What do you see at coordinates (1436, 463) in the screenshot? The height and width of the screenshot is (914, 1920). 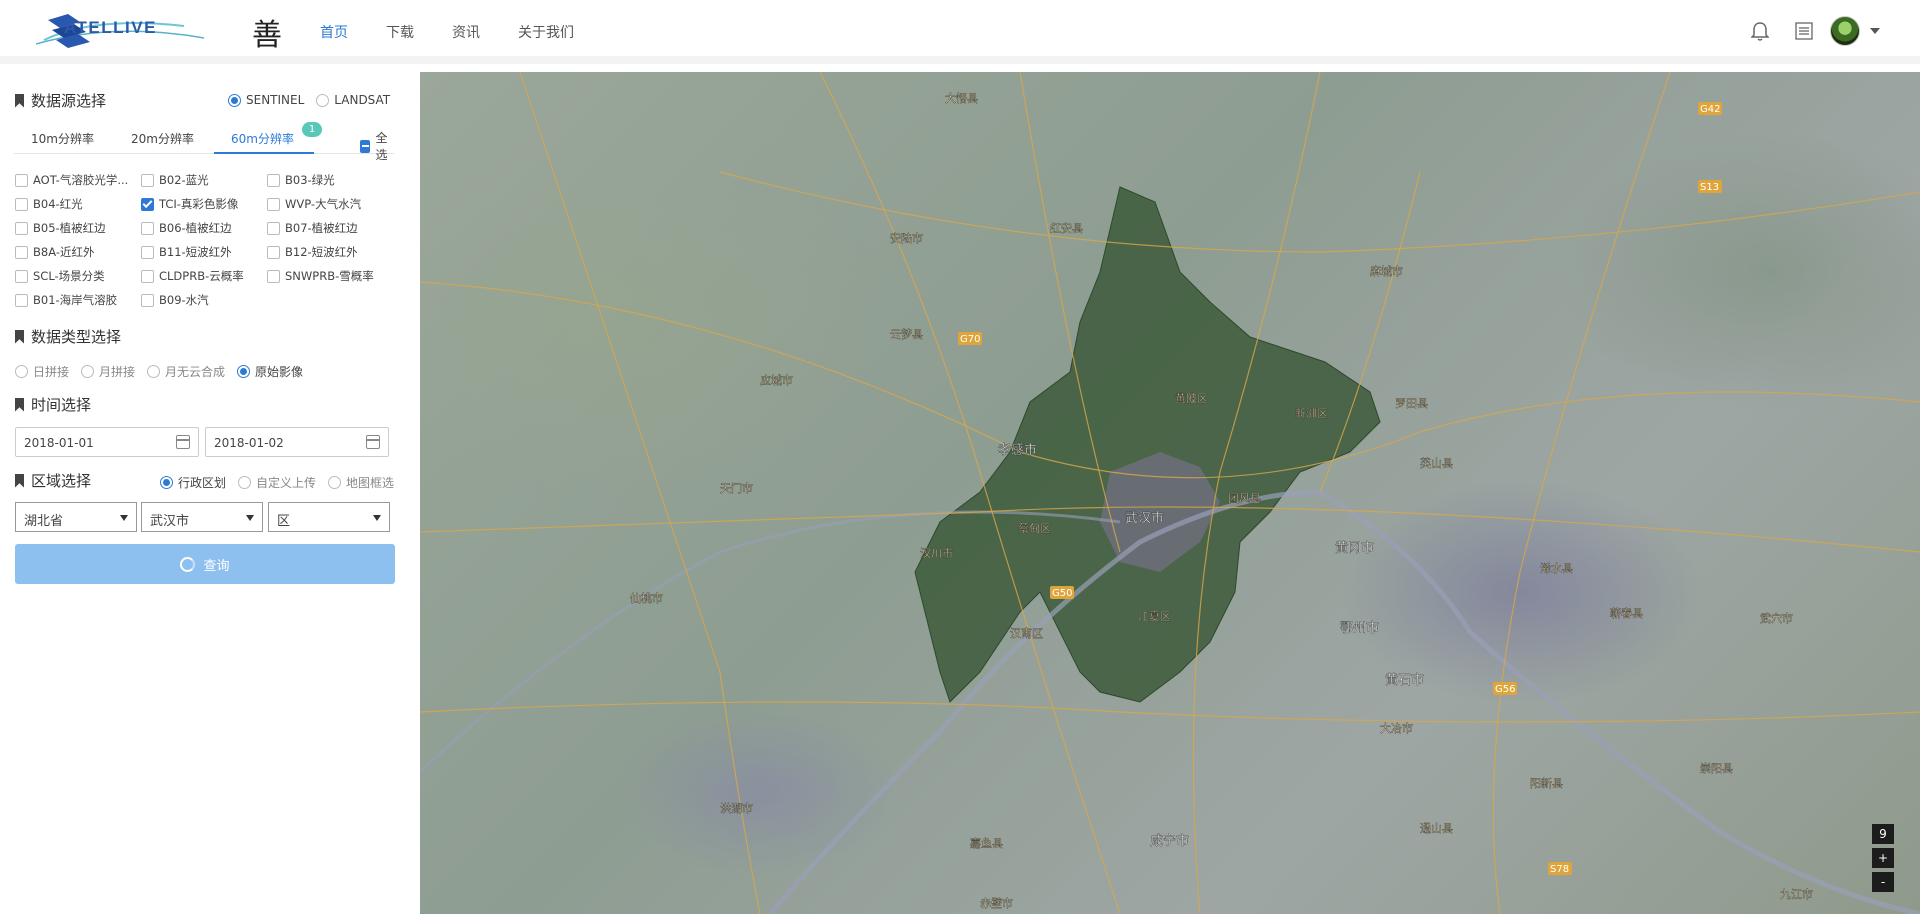 I see `map-place-label: 英山县` at bounding box center [1436, 463].